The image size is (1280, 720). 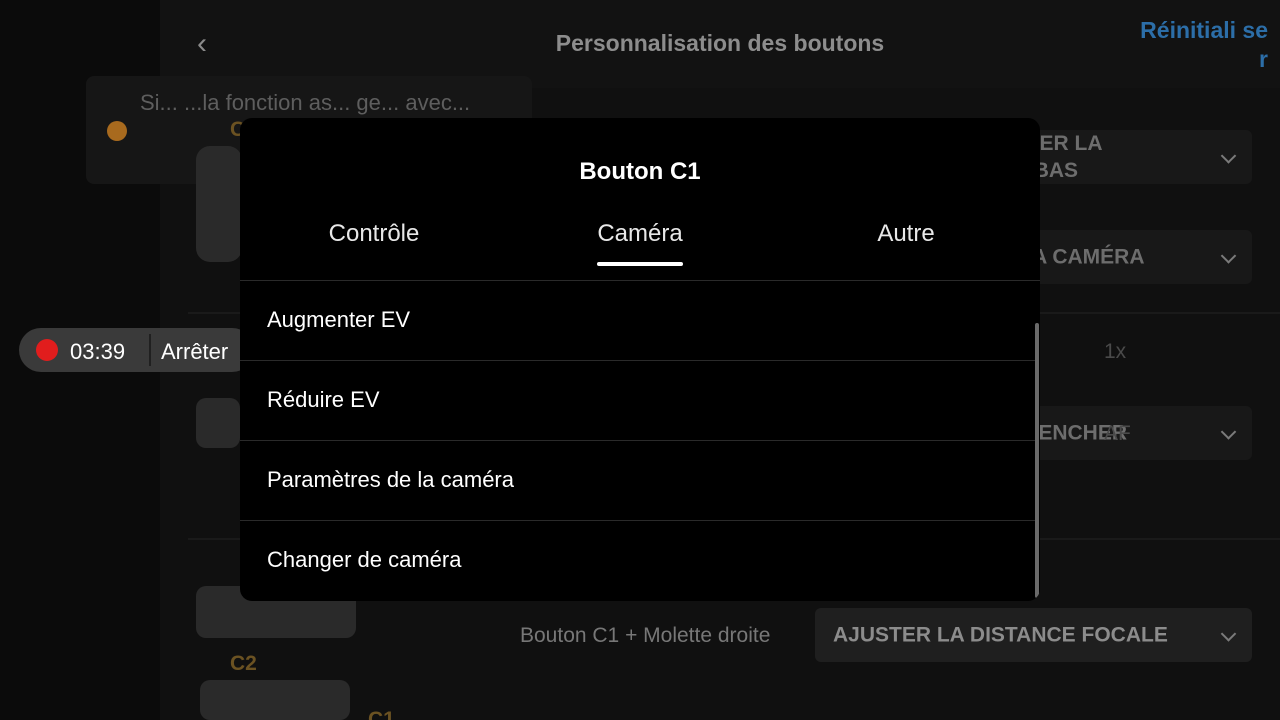 What do you see at coordinates (640, 264) in the screenshot?
I see `tab-selected-indicator` at bounding box center [640, 264].